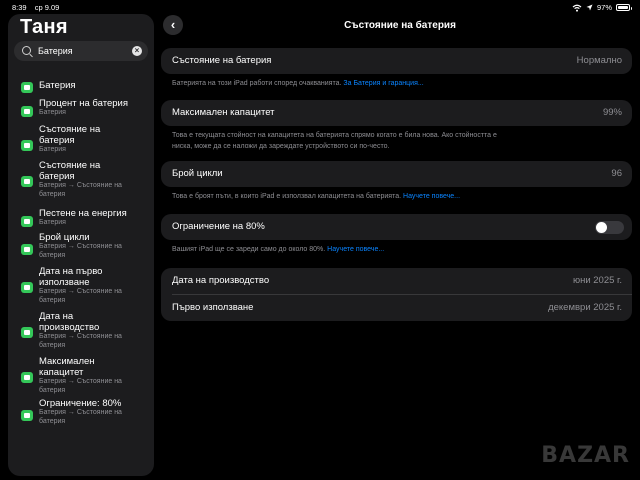 This screenshot has height=480, width=640. I want to click on result-title: Процент на батерия, so click(83, 103).